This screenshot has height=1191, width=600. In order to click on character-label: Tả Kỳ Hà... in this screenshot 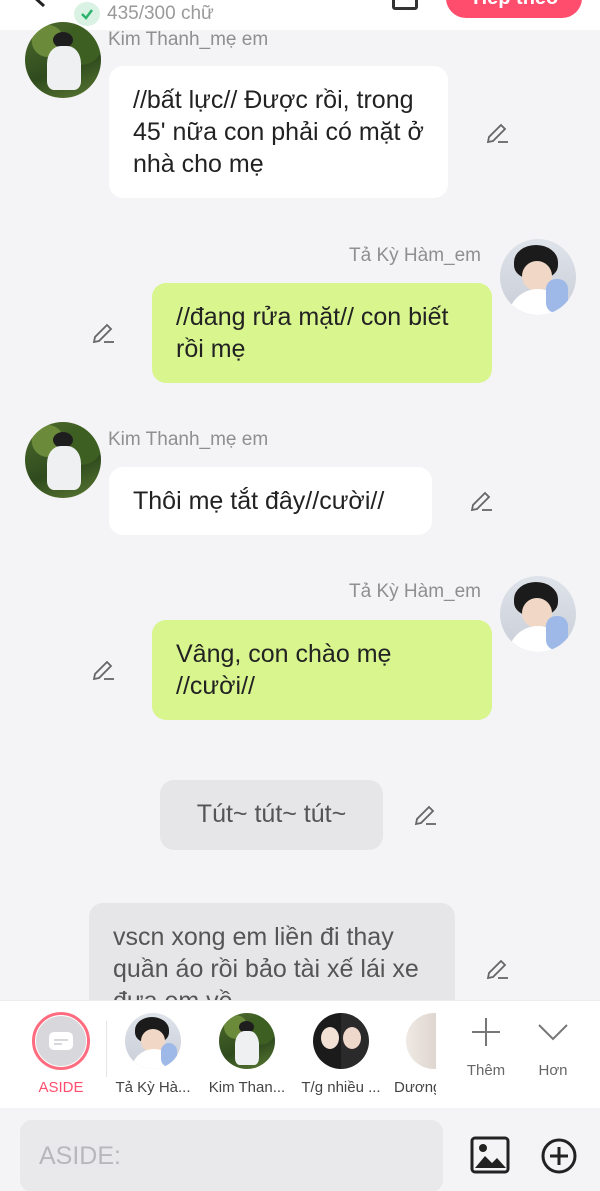, I will do `click(153, 1087)`.